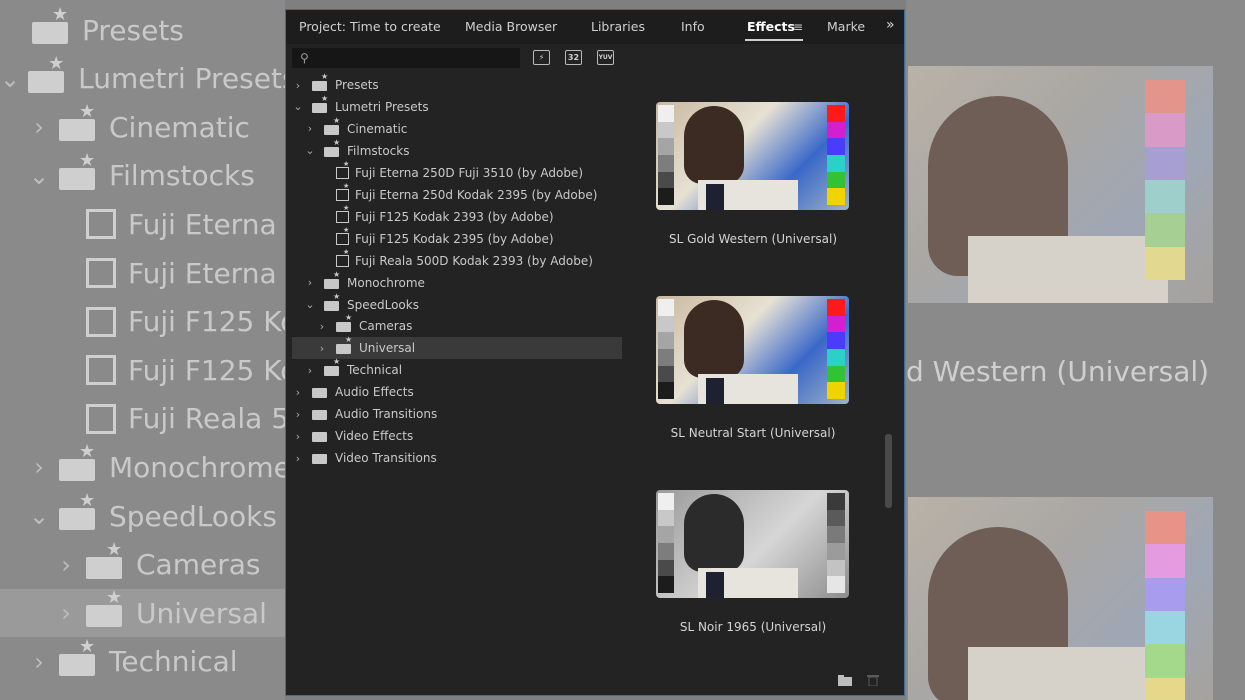  Describe the element at coordinates (1060, 598) in the screenshot. I see `background-thumbnail` at that location.